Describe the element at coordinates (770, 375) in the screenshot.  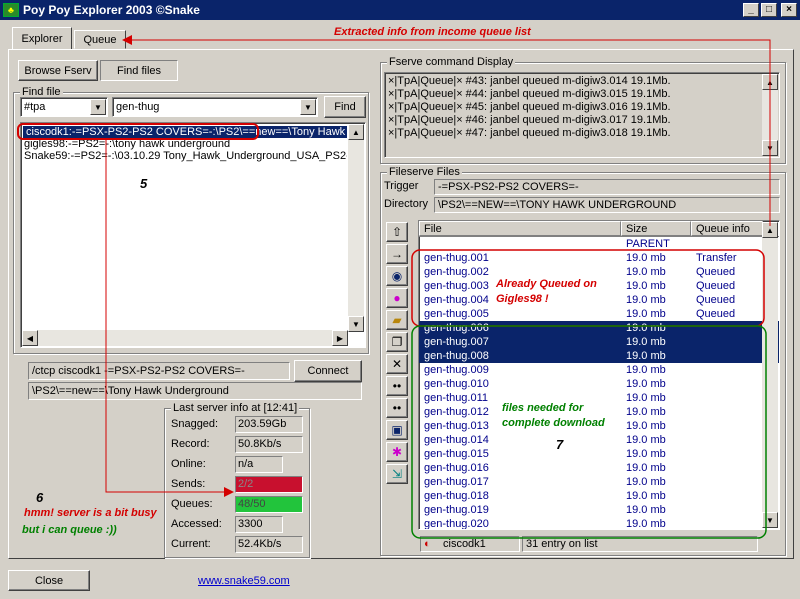
I see `files-scrollbar: ▲ ▼` at that location.